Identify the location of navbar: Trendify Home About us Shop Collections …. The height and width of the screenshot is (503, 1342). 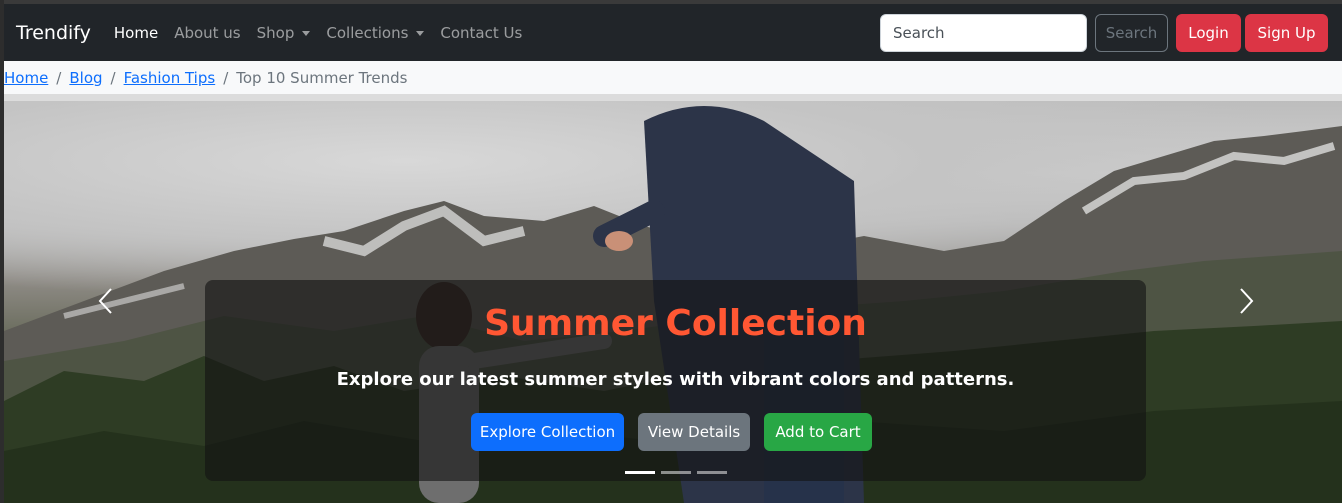
(673, 32).